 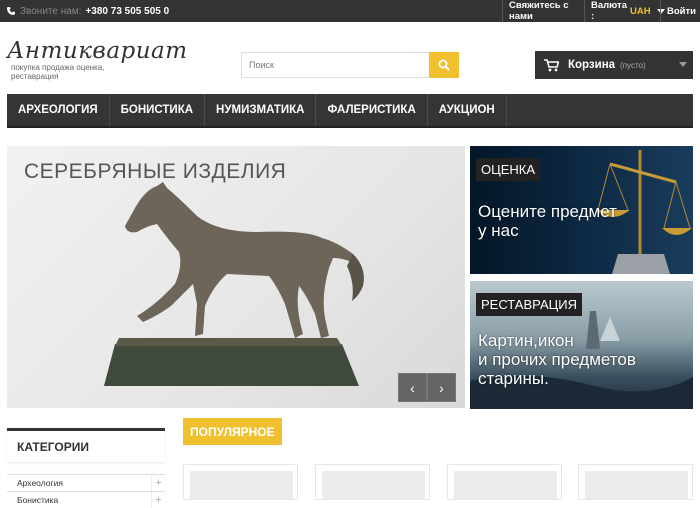 What do you see at coordinates (441, 387) in the screenshot?
I see `chevron-right-icon: ›` at bounding box center [441, 387].